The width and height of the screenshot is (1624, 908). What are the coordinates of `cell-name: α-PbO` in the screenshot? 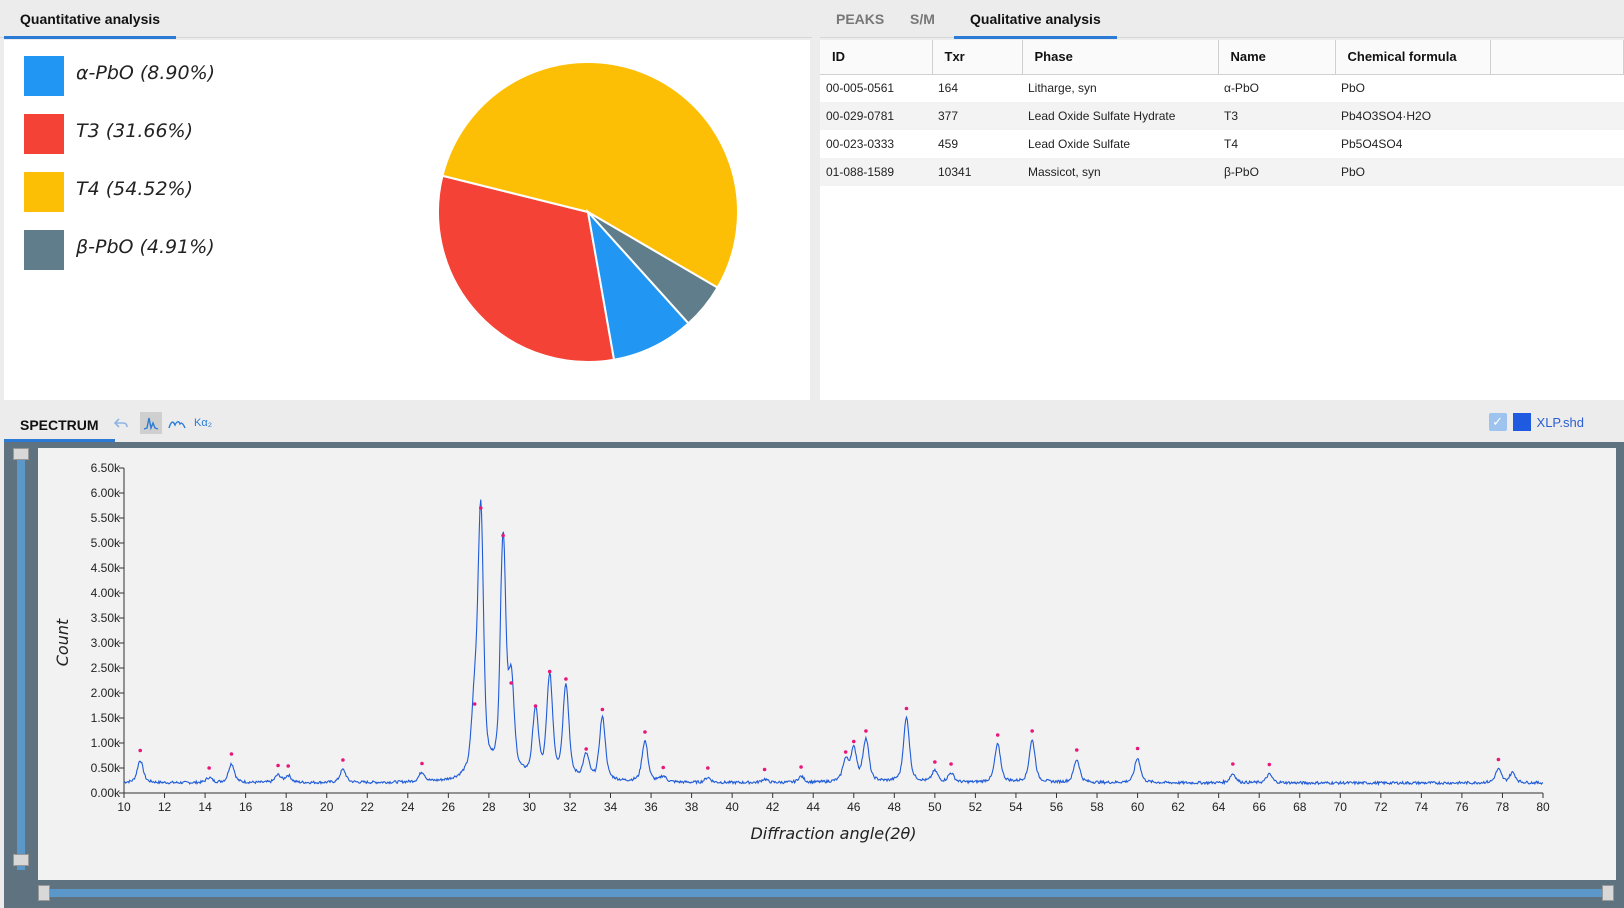 It's located at (1276, 88).